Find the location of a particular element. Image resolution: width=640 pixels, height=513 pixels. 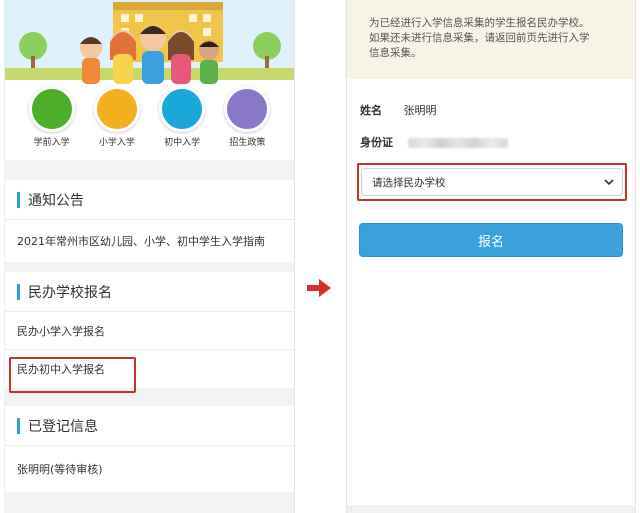

school-select-value: 请选择民办学校 is located at coordinates (409, 182).